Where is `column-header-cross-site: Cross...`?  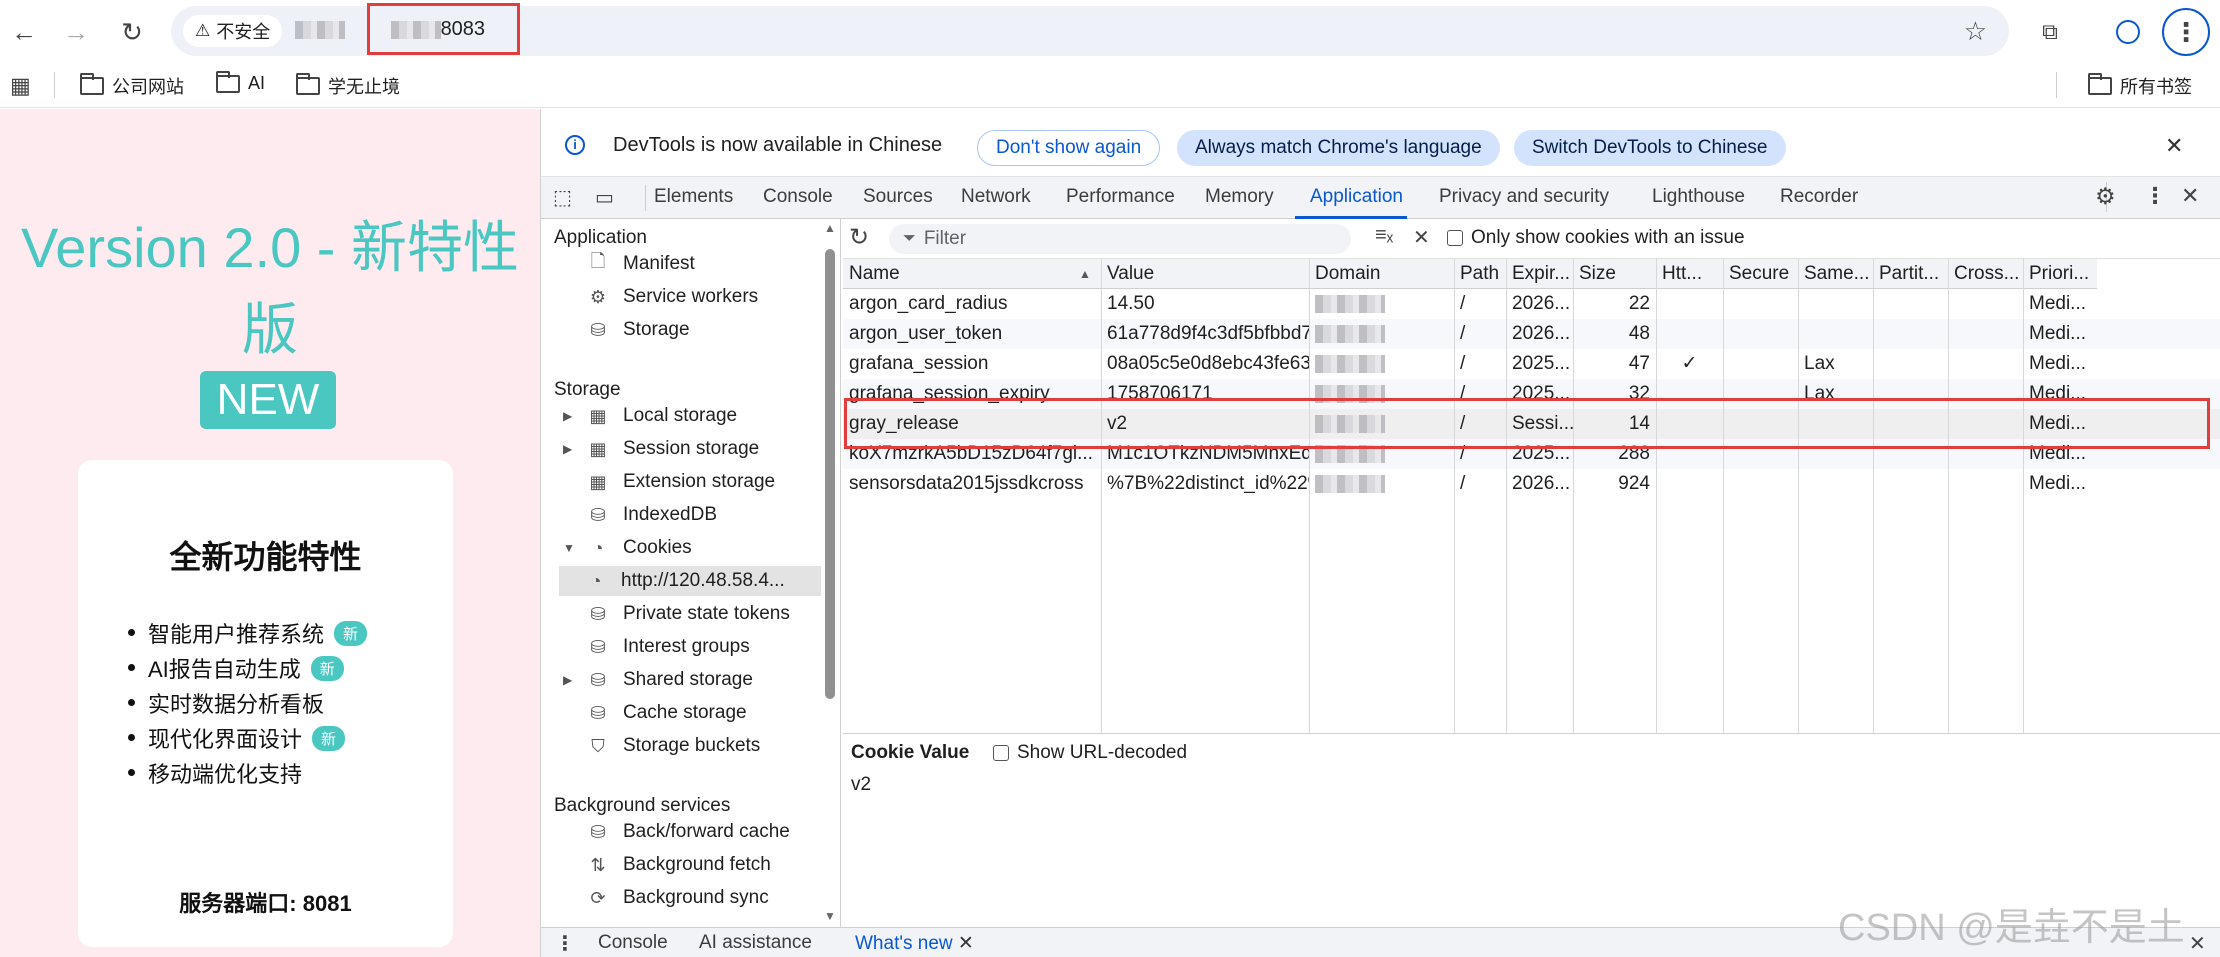 column-header-cross-site: Cross... is located at coordinates (1985, 274).